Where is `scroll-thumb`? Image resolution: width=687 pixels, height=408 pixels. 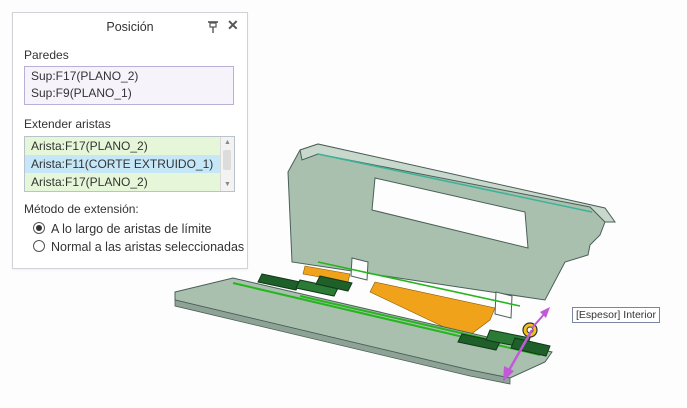
scroll-thumb is located at coordinates (227, 160).